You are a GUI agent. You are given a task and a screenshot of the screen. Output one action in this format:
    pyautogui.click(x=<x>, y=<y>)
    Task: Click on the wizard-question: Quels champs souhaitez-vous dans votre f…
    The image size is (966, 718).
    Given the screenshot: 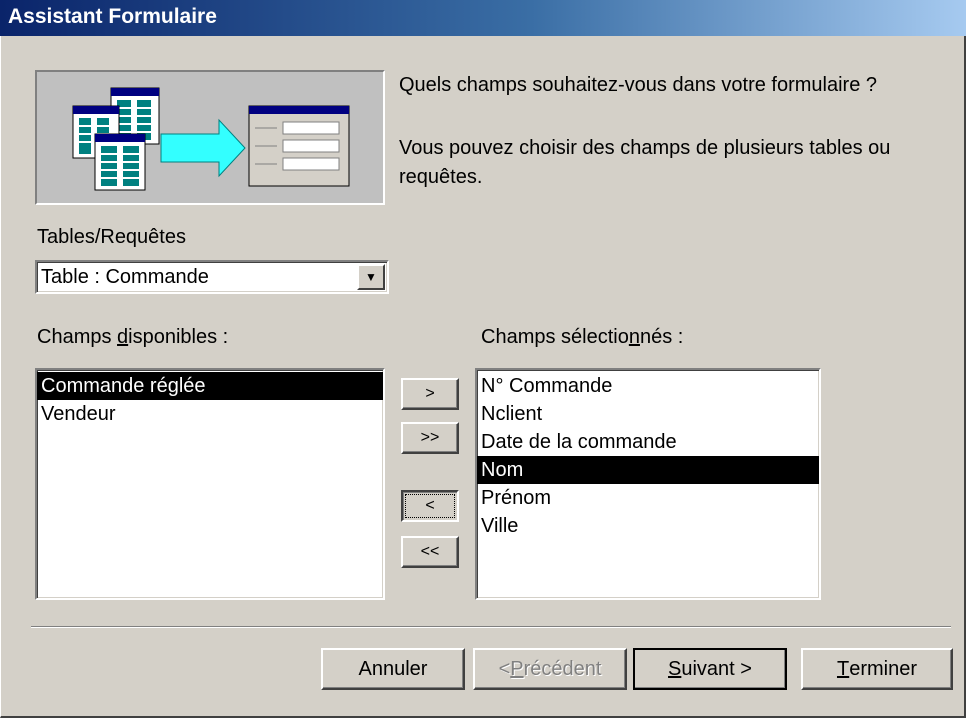 What is the action you would take?
    pyautogui.click(x=638, y=85)
    